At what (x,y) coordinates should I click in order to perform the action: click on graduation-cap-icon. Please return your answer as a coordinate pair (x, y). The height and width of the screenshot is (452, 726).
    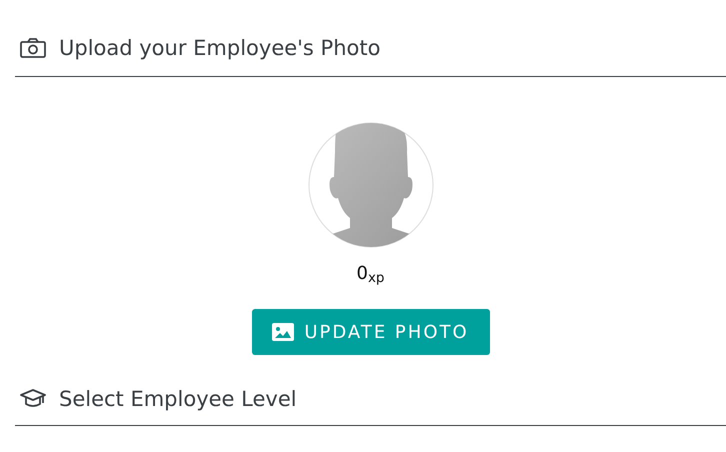
    Looking at the image, I should click on (33, 399).